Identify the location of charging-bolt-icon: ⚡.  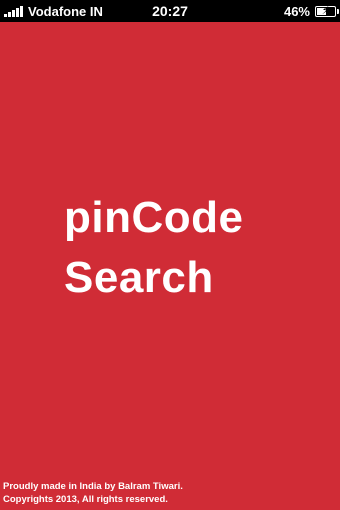
(325, 10).